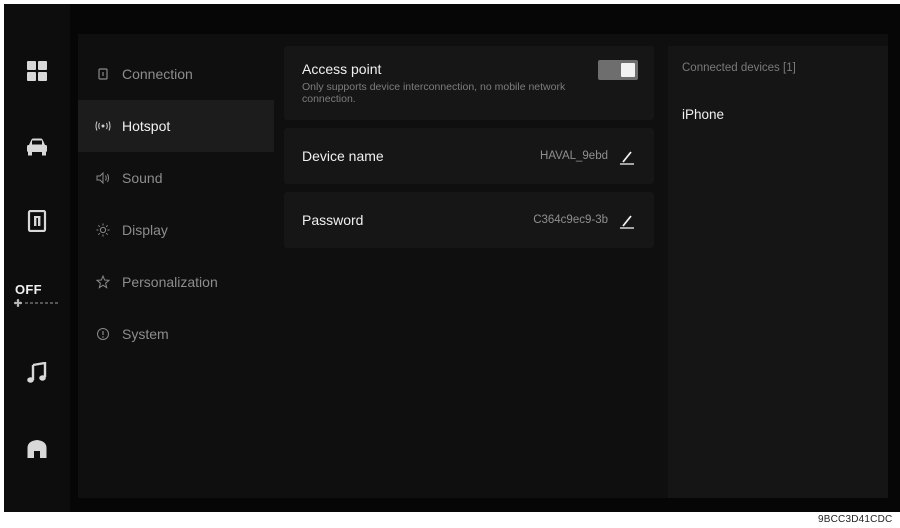  What do you see at coordinates (103, 334) in the screenshot?
I see `system-icon` at bounding box center [103, 334].